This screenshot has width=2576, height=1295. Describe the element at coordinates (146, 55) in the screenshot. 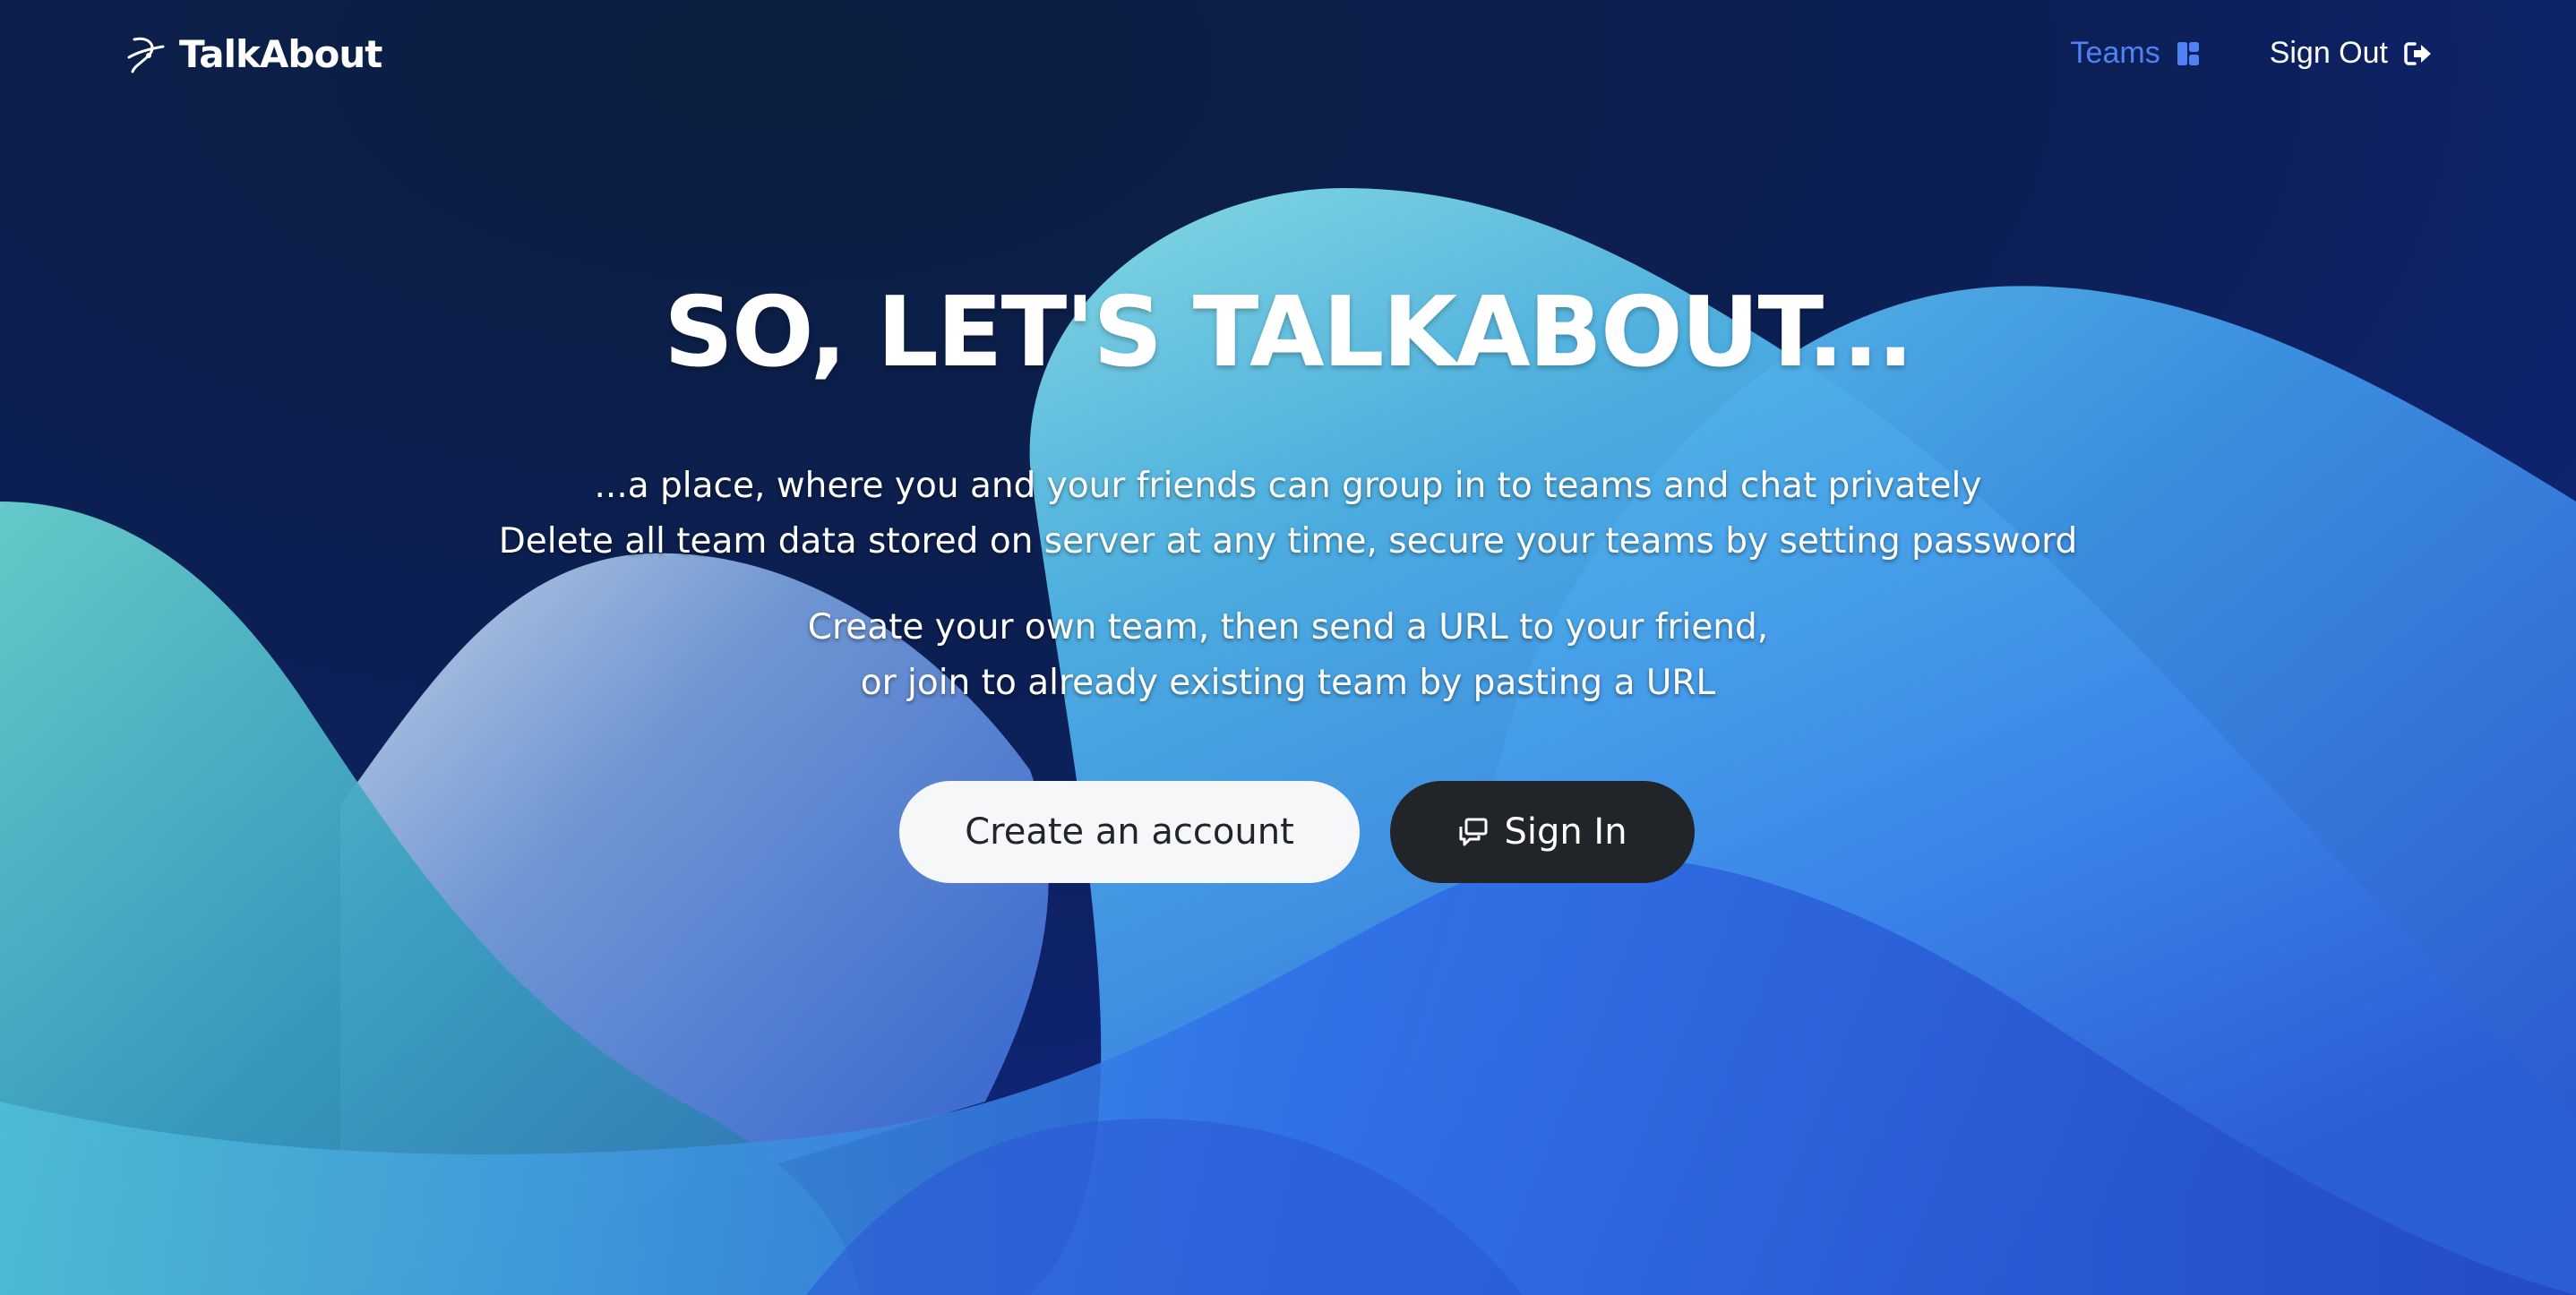

I see `orbit-logo-icon` at that location.